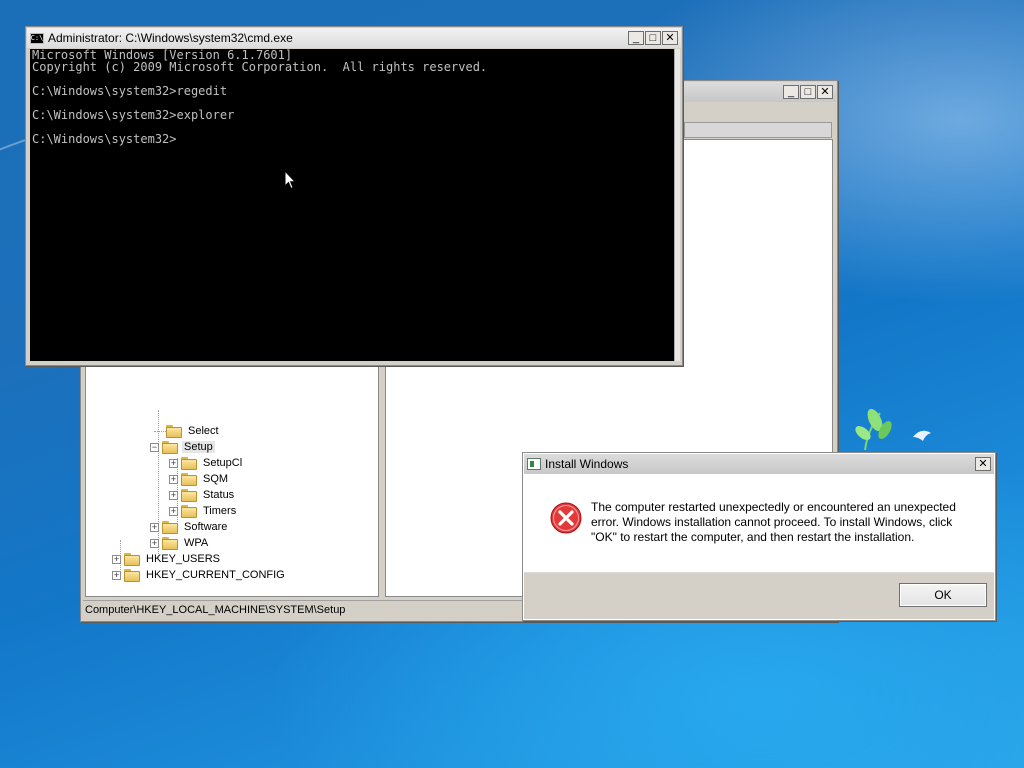 This screenshot has width=1024, height=768. I want to click on tree-item-selected: − Setup, so click(182, 447).